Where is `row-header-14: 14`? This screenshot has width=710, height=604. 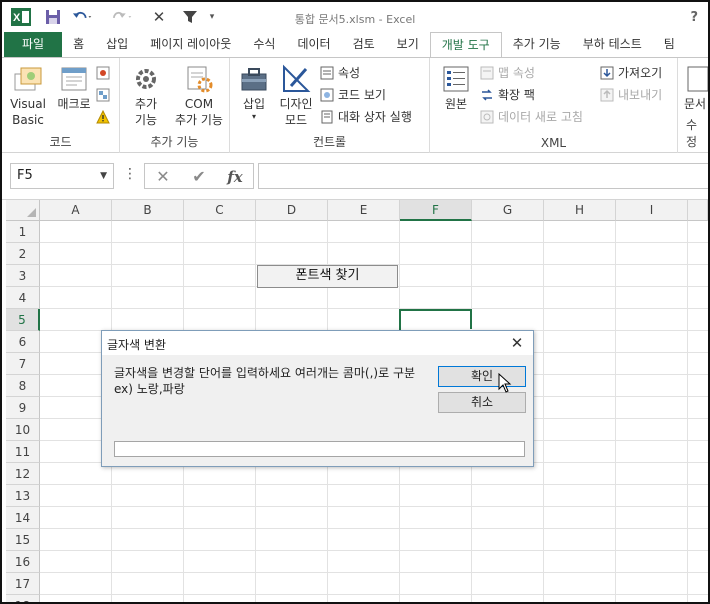
row-header-14: 14 is located at coordinates (23, 518).